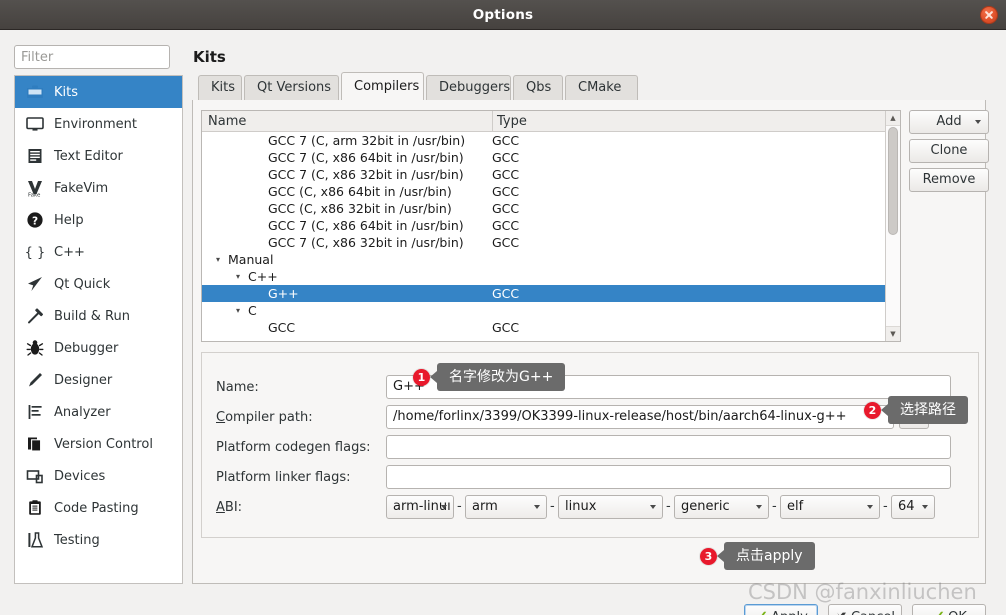  Describe the element at coordinates (209, 57) in the screenshot. I see `page-title: Kits` at that location.